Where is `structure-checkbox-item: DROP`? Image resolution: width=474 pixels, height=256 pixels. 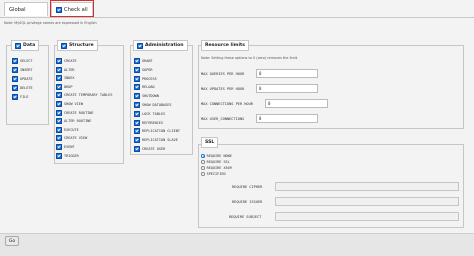 structure-checkbox-item: DROP is located at coordinates (64, 86).